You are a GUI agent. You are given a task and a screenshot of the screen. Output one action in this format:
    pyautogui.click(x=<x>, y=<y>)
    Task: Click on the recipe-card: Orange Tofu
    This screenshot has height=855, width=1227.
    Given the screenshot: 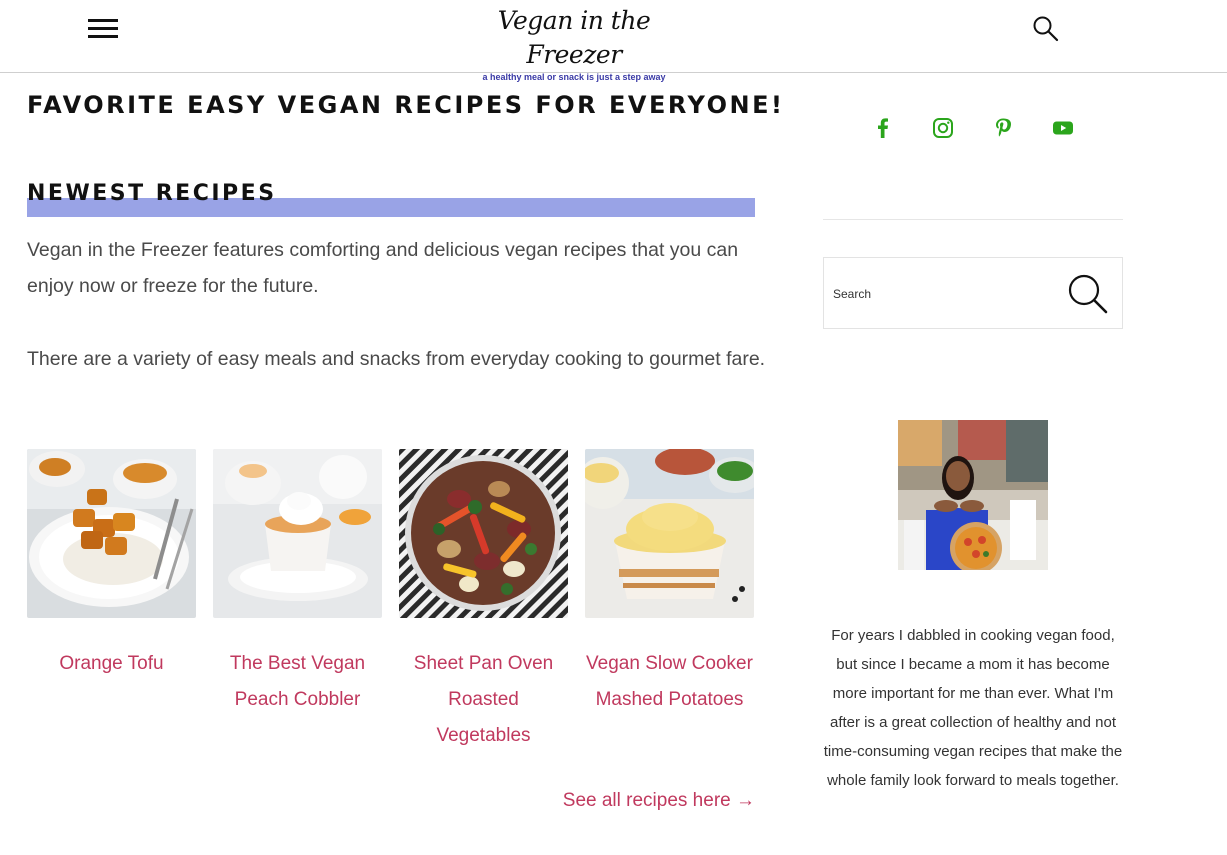 What is the action you would take?
    pyautogui.click(x=111, y=565)
    